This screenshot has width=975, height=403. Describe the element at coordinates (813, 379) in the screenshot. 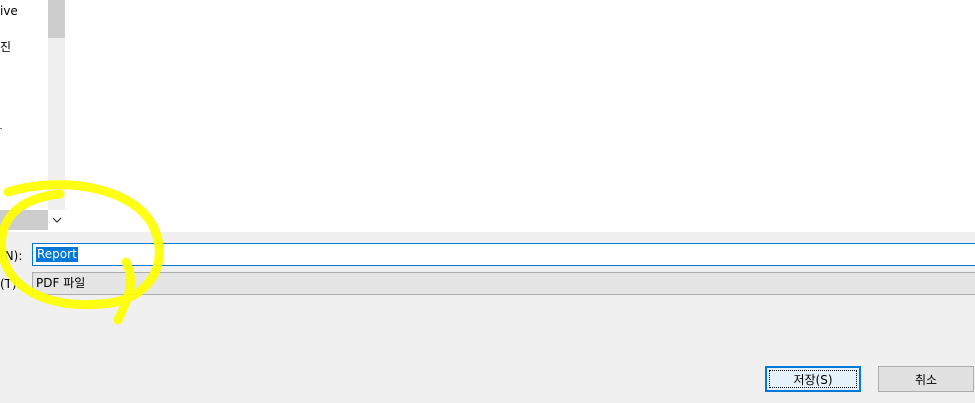

I see `save-button: 저장(S)` at that location.